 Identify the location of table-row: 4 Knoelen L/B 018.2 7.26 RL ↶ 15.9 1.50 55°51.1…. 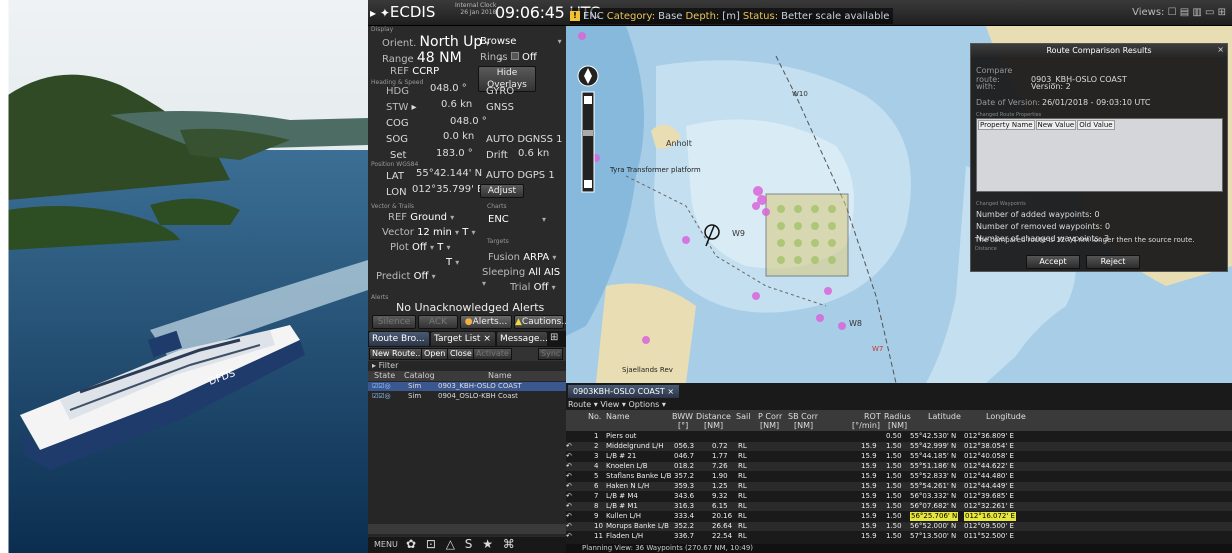
(899, 466).